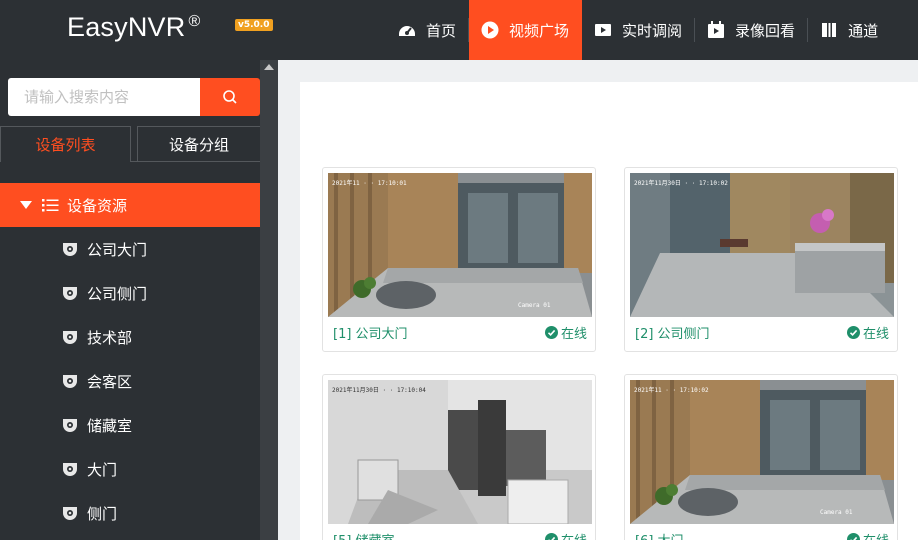  What do you see at coordinates (194, 21) in the screenshot?
I see `brand-registered-mark: ®` at bounding box center [194, 21].